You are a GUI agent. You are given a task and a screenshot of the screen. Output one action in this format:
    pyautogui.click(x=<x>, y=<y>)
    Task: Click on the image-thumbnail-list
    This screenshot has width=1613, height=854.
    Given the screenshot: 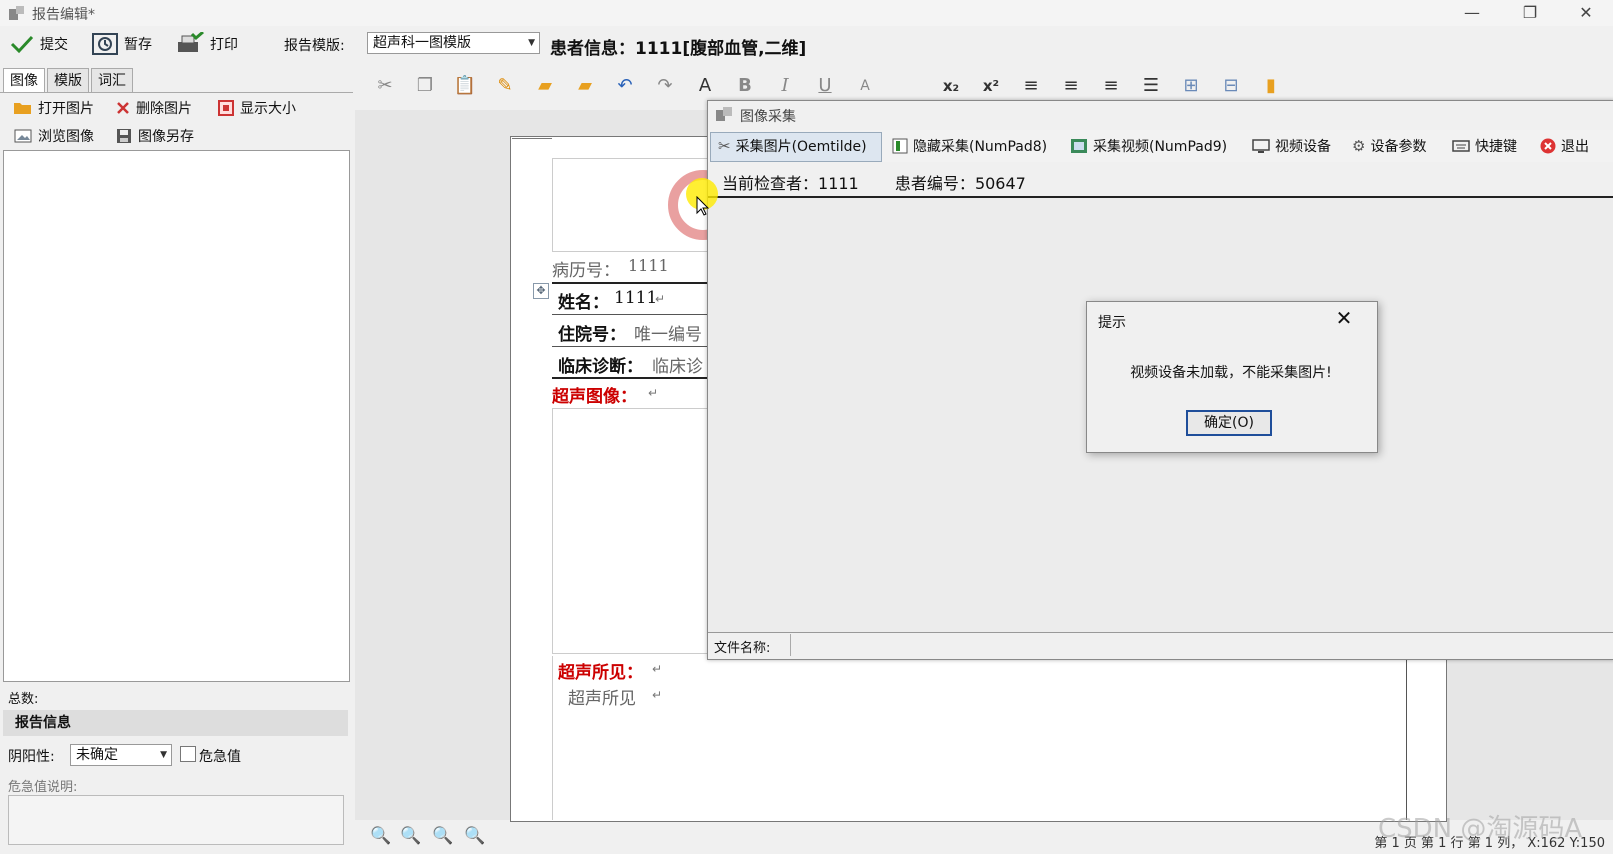 What is the action you would take?
    pyautogui.click(x=176, y=416)
    